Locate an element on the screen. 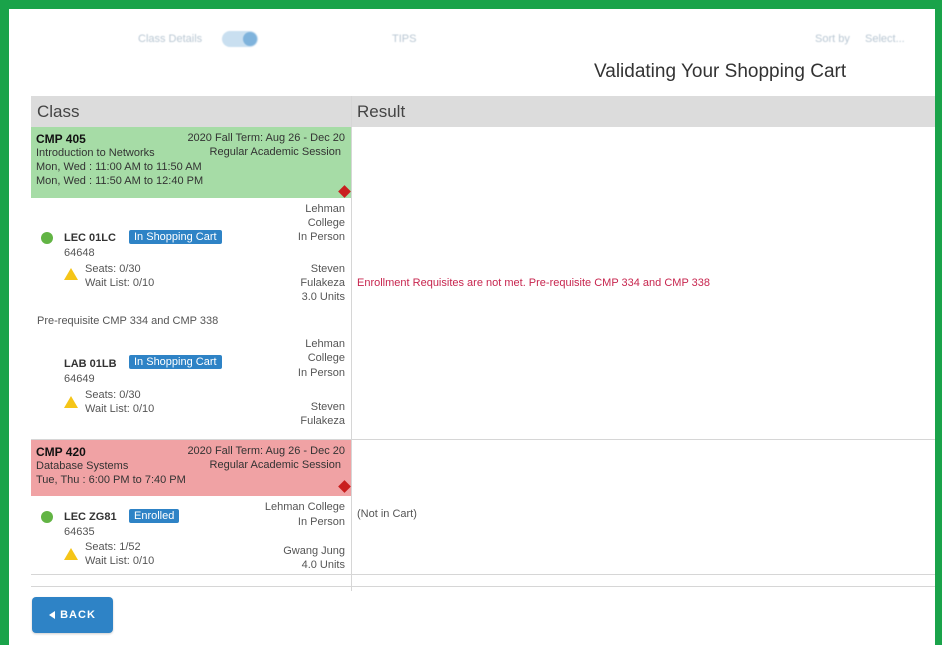 This screenshot has width=942, height=645. column-divider is located at coordinates (351, 343).